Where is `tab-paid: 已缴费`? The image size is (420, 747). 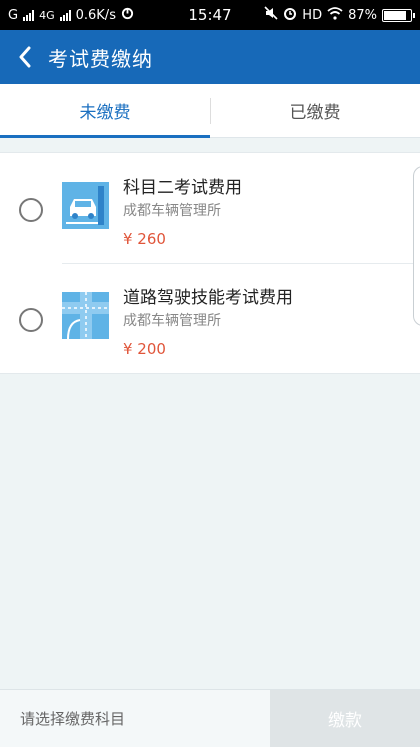 tab-paid: 已缴费 is located at coordinates (315, 110).